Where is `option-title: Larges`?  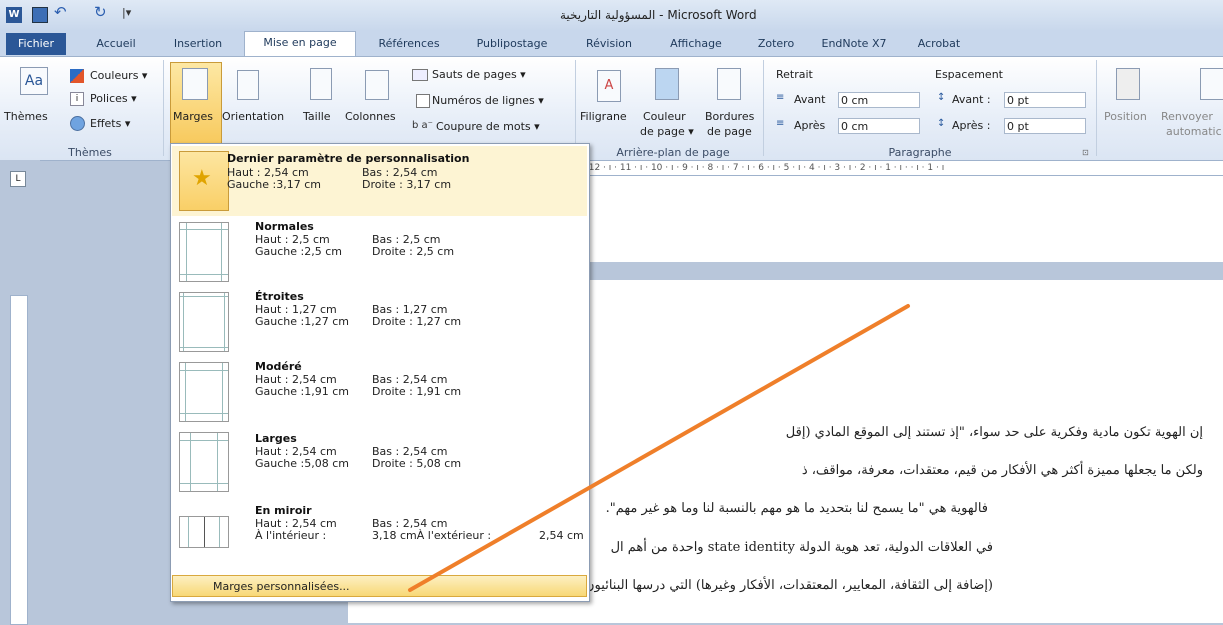 option-title: Larges is located at coordinates (276, 438).